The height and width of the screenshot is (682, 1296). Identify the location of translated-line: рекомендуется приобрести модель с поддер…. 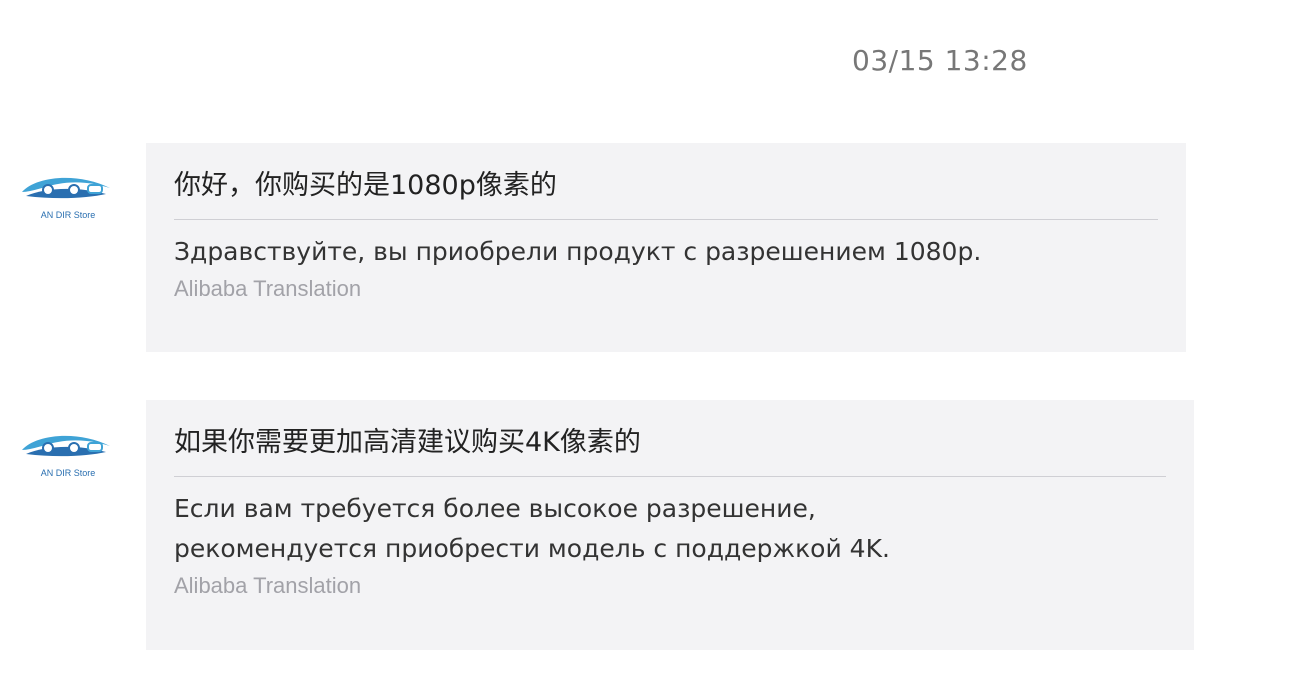
(532, 548).